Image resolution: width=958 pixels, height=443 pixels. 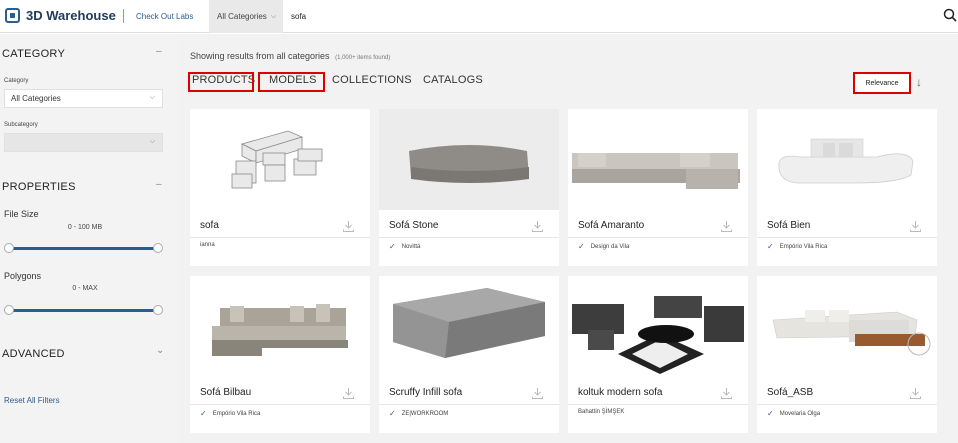 What do you see at coordinates (280, 354) in the screenshot?
I see `model-card: Sofá Bilbau ✓ Empório Vila Rica` at bounding box center [280, 354].